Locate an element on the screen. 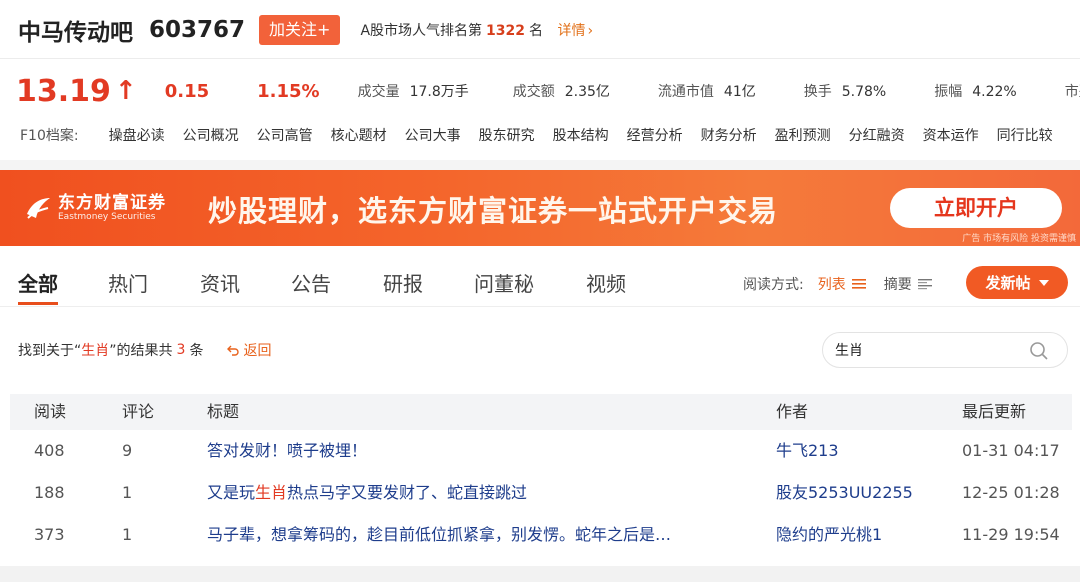 Image resolution: width=1080 pixels, height=582 pixels. stat-amplitude: 振幅 4.22% is located at coordinates (975, 91).